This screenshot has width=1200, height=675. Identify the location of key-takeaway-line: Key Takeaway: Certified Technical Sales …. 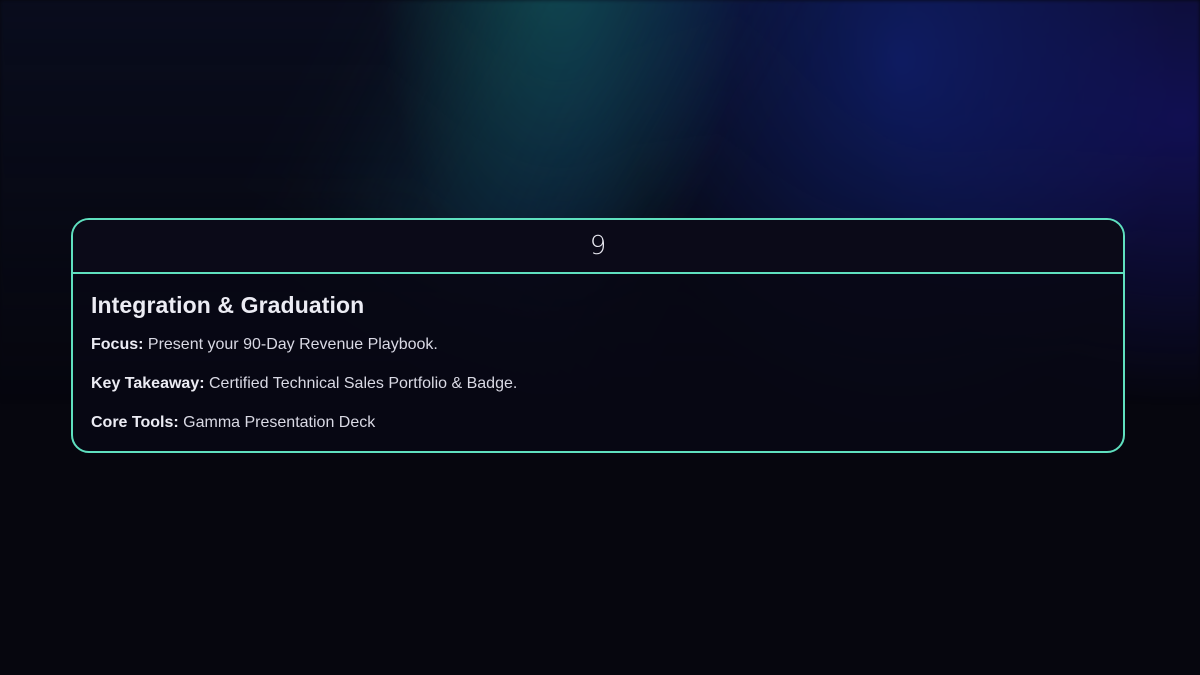
(598, 384).